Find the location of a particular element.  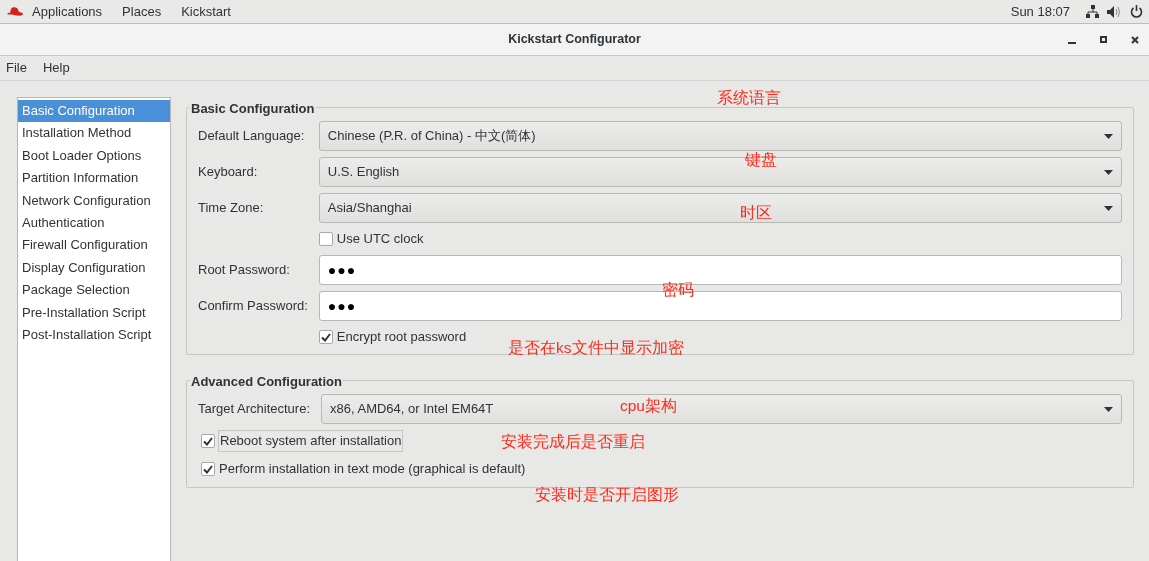

network-icon is located at coordinates (1092, 11).